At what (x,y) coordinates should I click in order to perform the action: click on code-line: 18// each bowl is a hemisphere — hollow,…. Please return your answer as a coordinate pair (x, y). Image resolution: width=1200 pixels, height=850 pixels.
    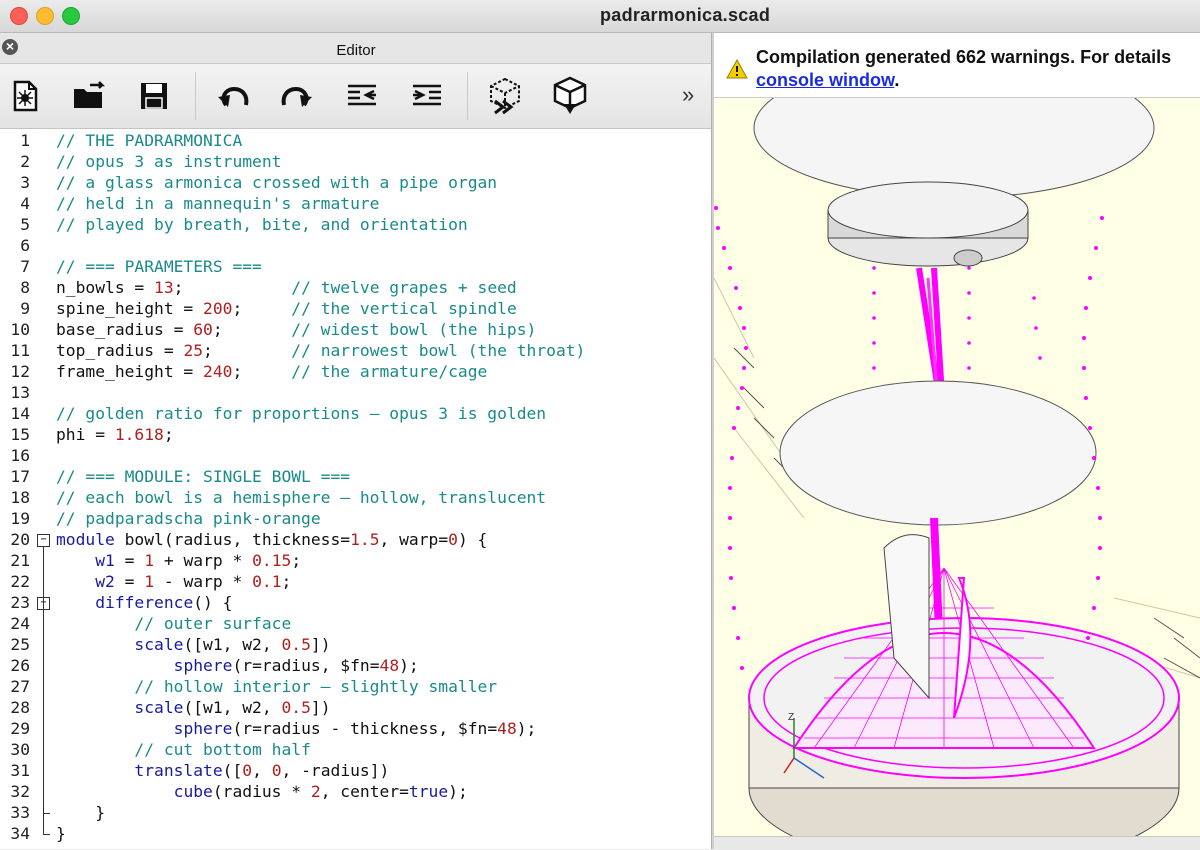
    Looking at the image, I should click on (356, 497).